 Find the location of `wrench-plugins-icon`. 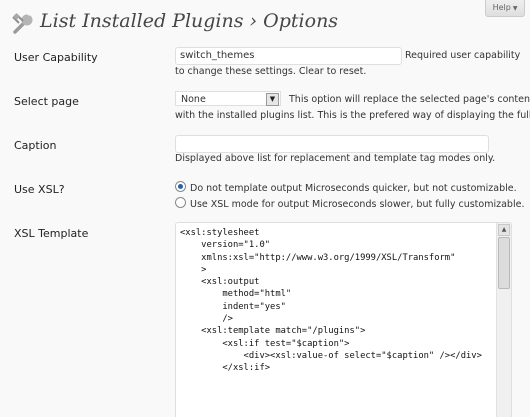

wrench-plugins-icon is located at coordinates (24, 23).